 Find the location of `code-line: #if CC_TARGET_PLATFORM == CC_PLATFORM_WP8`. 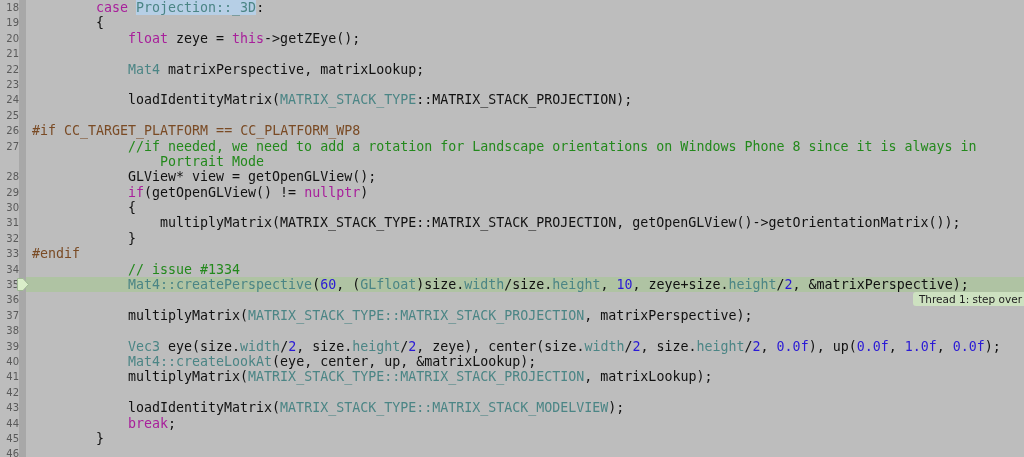

code-line: #if CC_TARGET_PLATFORM == CC_PLATFORM_WP8 is located at coordinates (196, 131).